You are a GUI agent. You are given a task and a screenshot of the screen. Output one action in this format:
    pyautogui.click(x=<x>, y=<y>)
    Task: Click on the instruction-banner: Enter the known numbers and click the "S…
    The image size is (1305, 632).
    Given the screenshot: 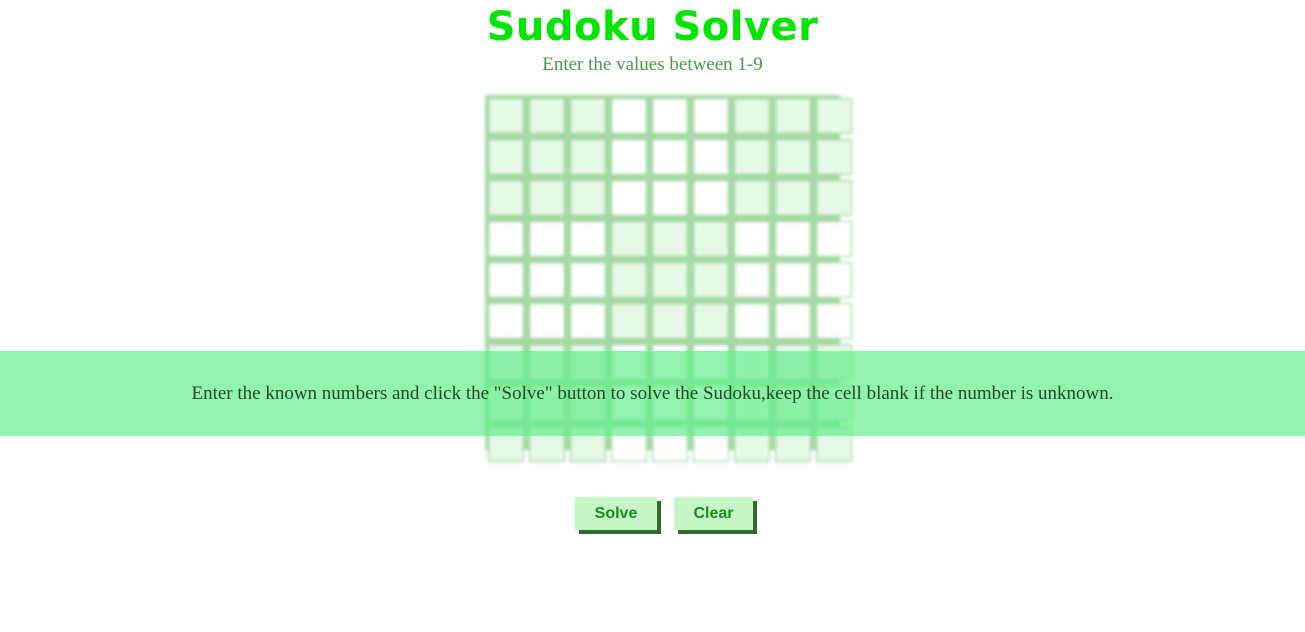 What is the action you would take?
    pyautogui.click(x=652, y=393)
    